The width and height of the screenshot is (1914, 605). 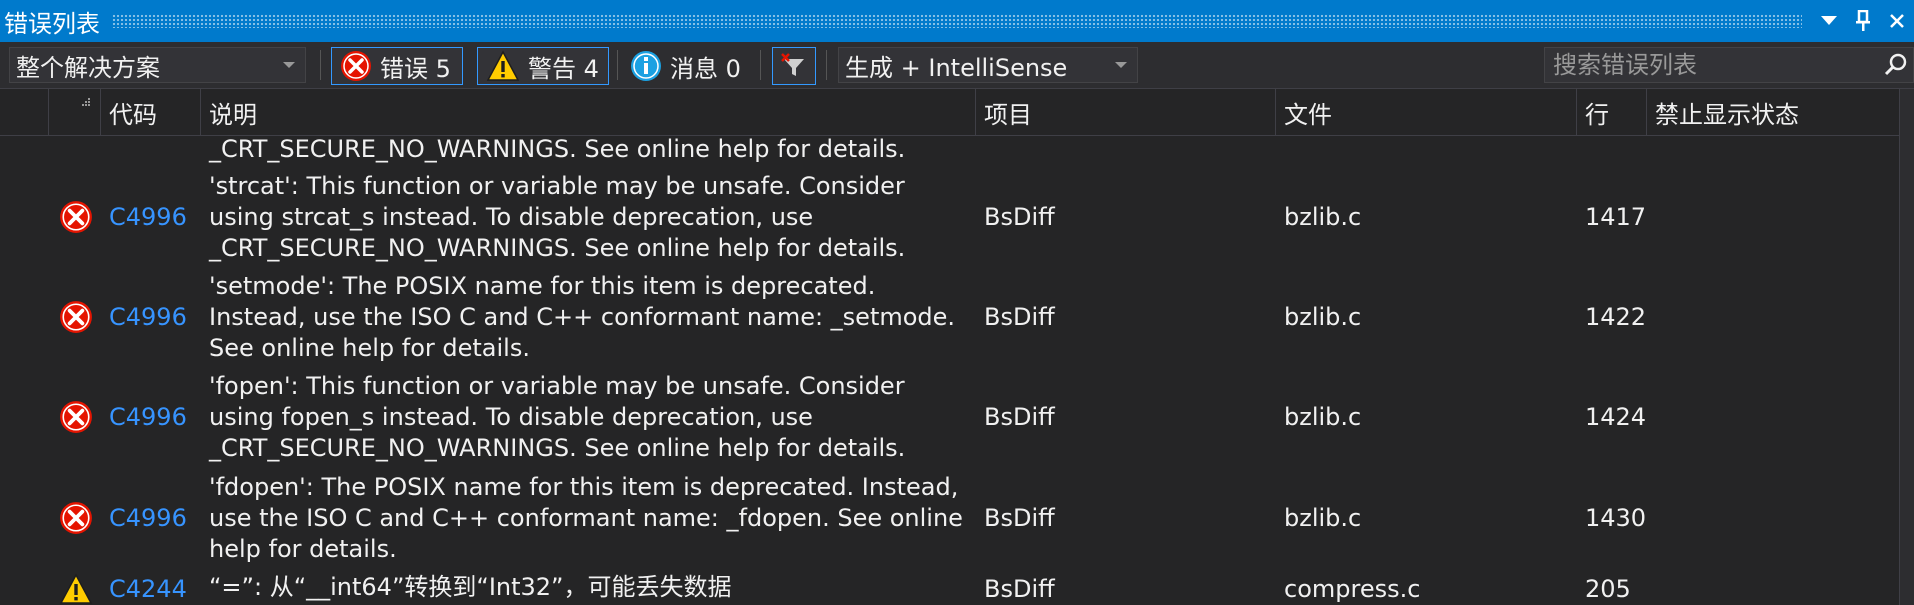 I want to click on filter-clear-icon, so click(x=794, y=66).